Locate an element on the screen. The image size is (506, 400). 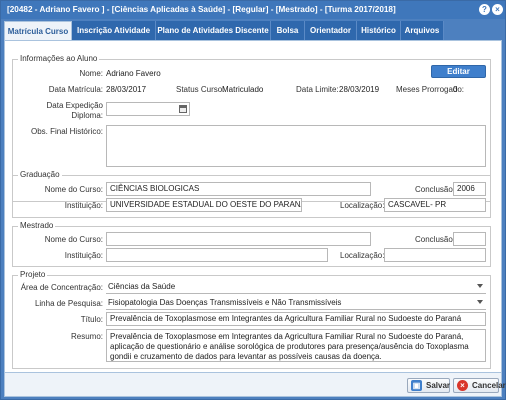
meses-value: 0 is located at coordinates (455, 89).